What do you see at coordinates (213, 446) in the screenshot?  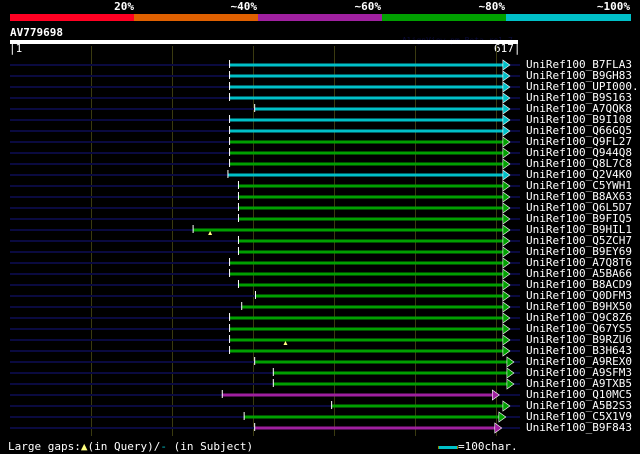 I see `legend-subject-label: (in Subject)` at bounding box center [213, 446].